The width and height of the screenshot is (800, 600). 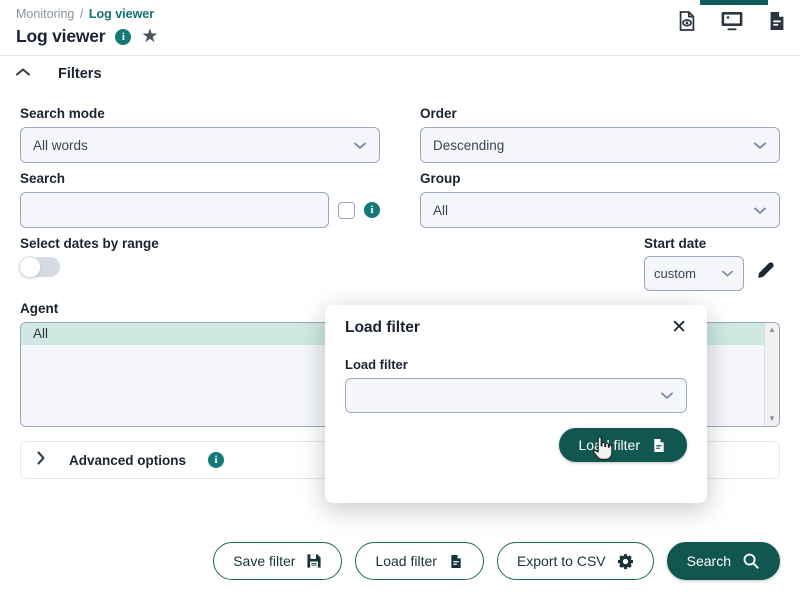 I want to click on save-filter-label: Save filter, so click(x=264, y=561).